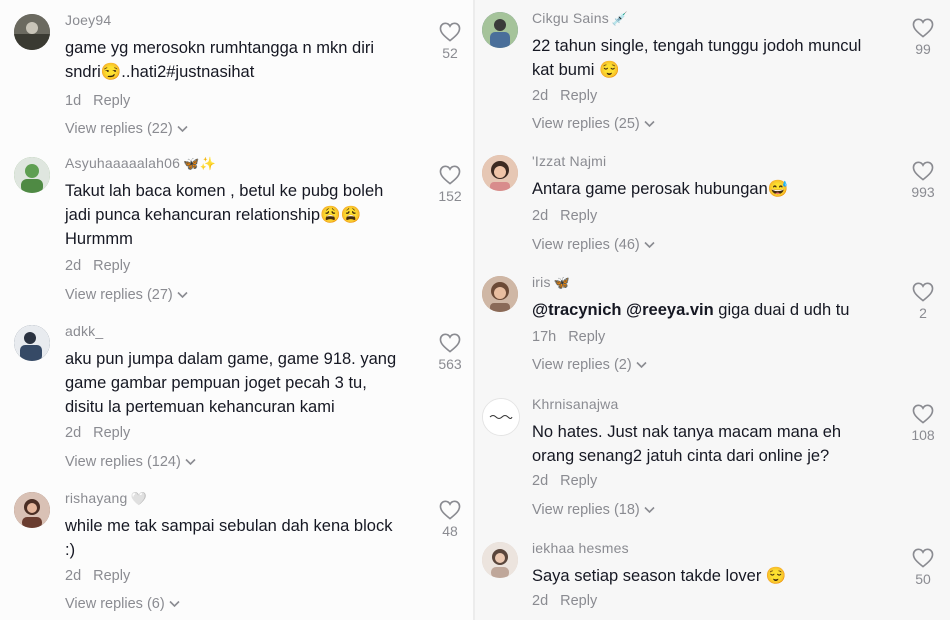 This screenshot has height=620, width=950. I want to click on like-count: 99, so click(923, 49).